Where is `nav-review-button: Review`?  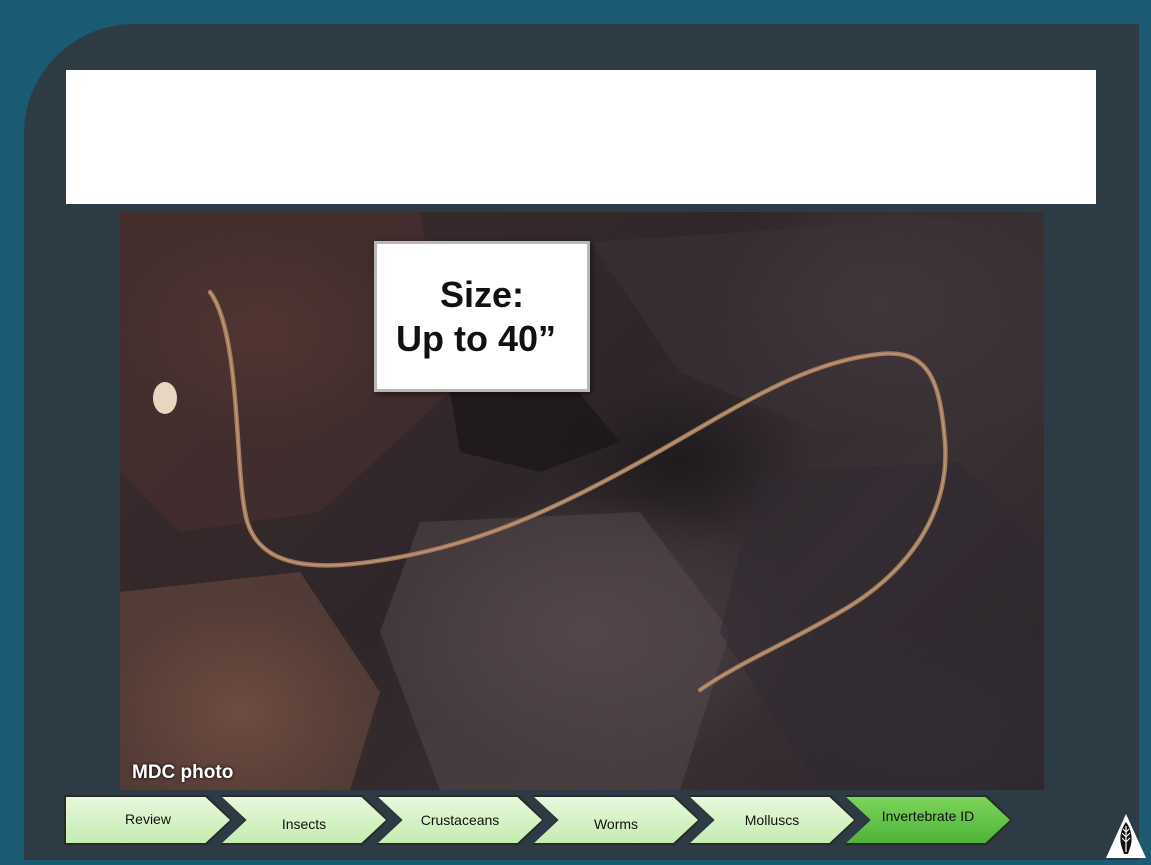
nav-review-button: Review is located at coordinates (148, 820).